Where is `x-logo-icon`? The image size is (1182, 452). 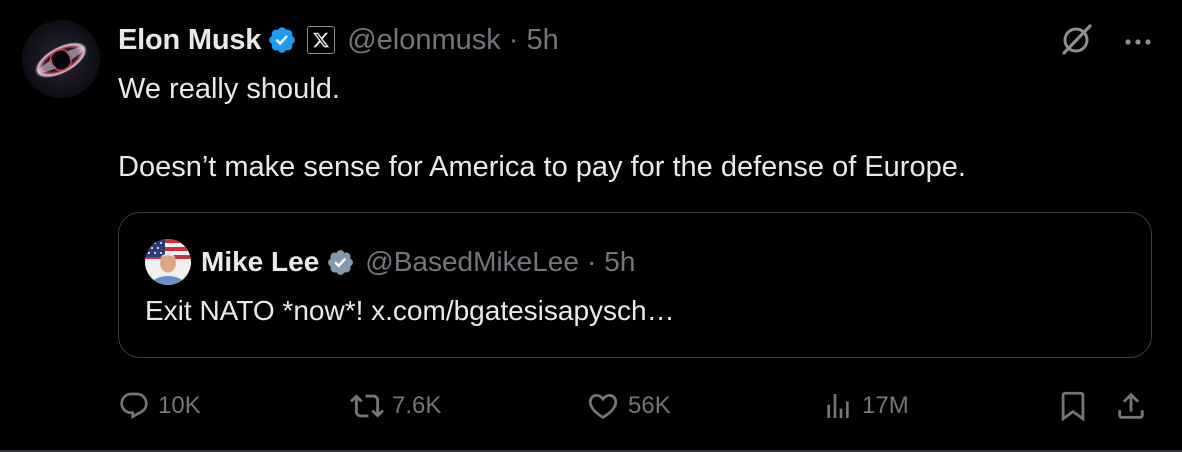 x-logo-icon is located at coordinates (321, 40).